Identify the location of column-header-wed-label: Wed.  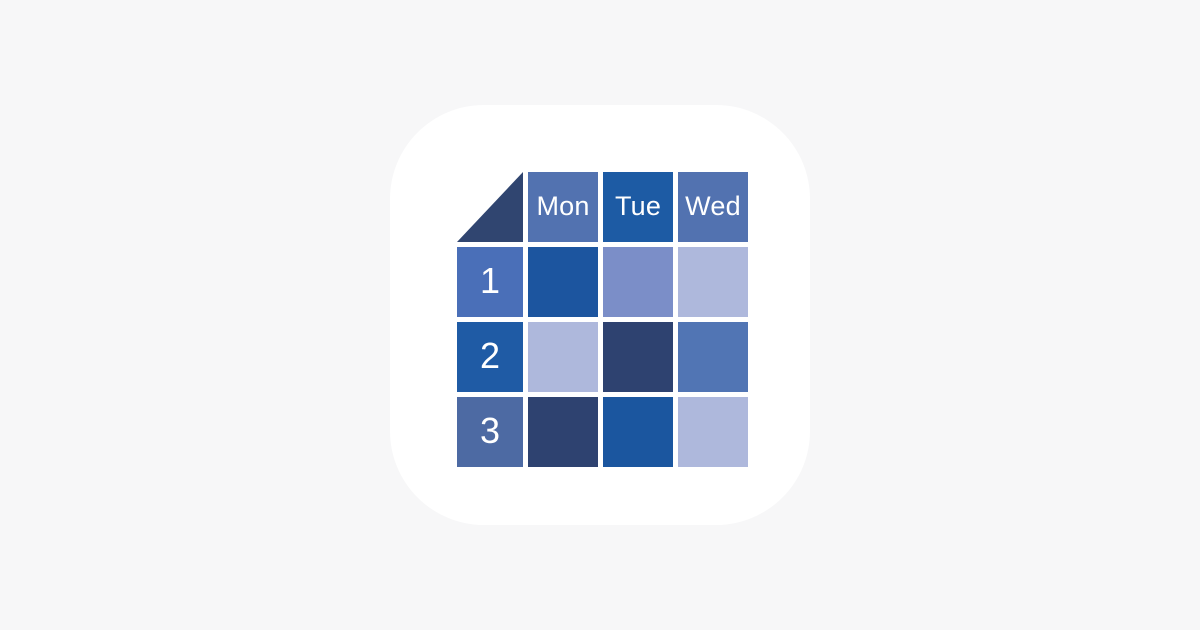
(713, 206).